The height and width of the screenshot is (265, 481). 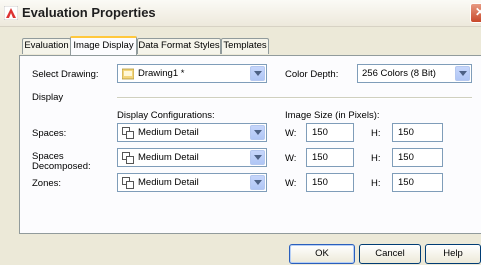 I want to click on spaces-width-input: 150, so click(x=330, y=132).